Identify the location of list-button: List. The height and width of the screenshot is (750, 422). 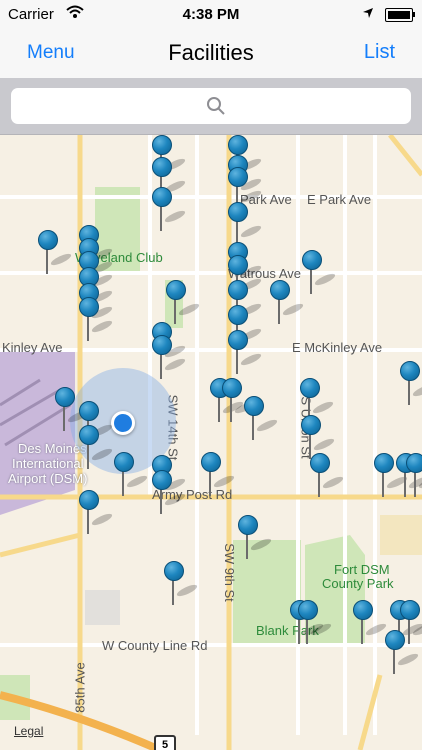
(379, 52).